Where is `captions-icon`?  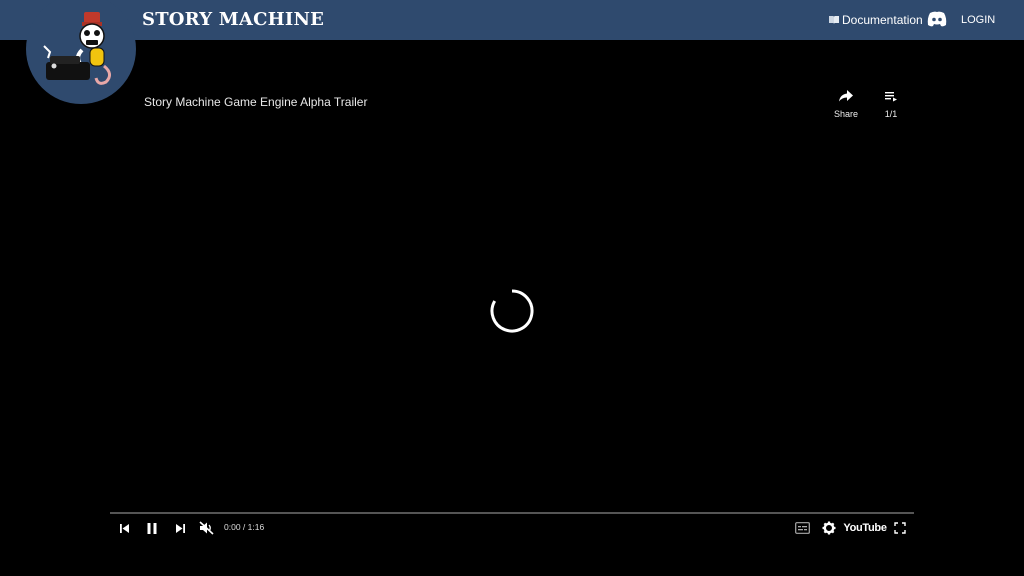 captions-icon is located at coordinates (802, 528).